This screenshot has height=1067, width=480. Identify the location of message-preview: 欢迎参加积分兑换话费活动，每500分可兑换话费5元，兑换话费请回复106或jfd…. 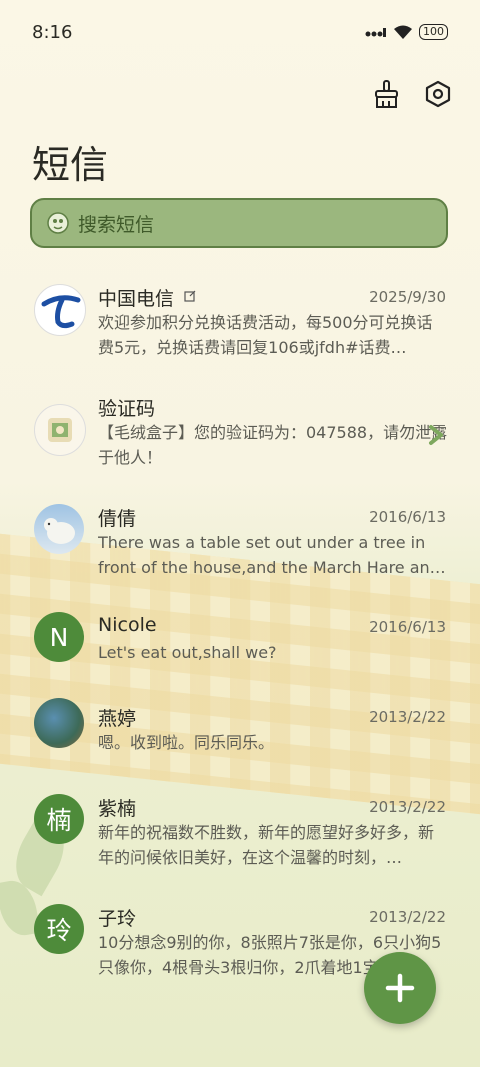
(265, 335).